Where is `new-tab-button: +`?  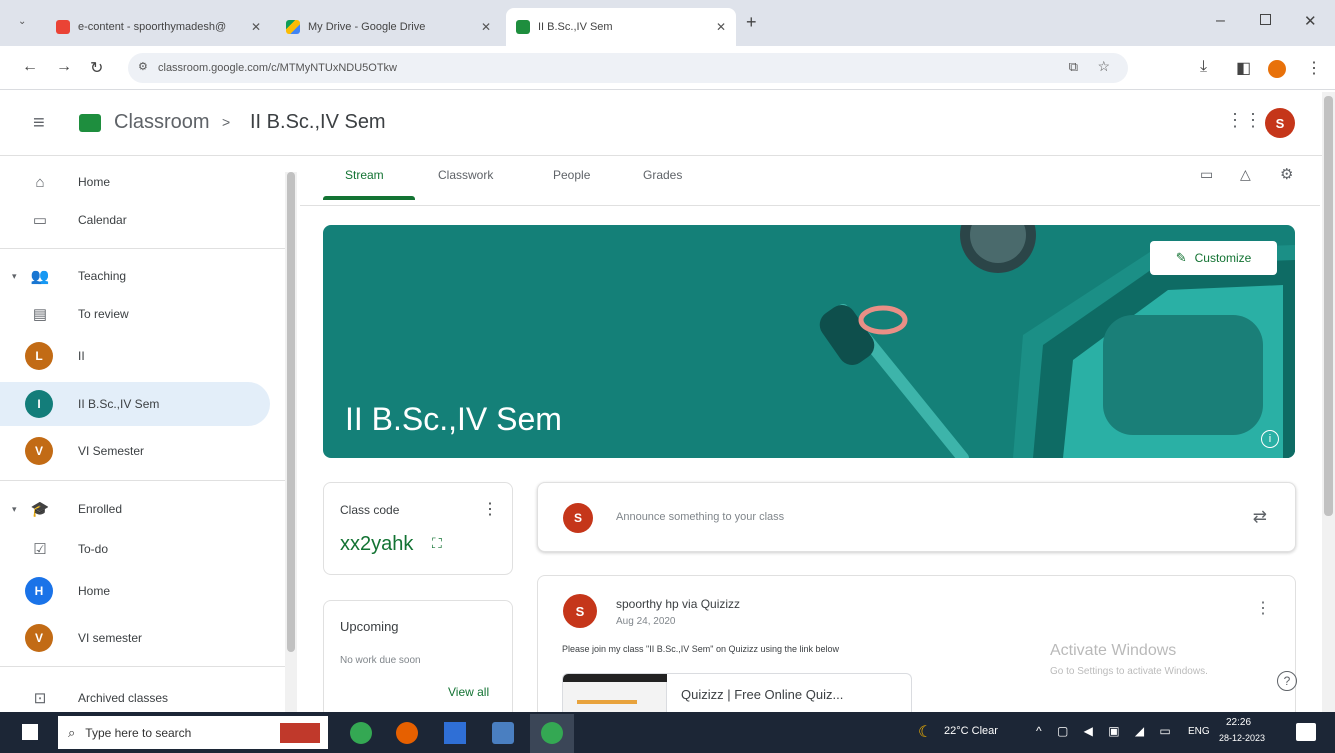
new-tab-button: + is located at coordinates (751, 22).